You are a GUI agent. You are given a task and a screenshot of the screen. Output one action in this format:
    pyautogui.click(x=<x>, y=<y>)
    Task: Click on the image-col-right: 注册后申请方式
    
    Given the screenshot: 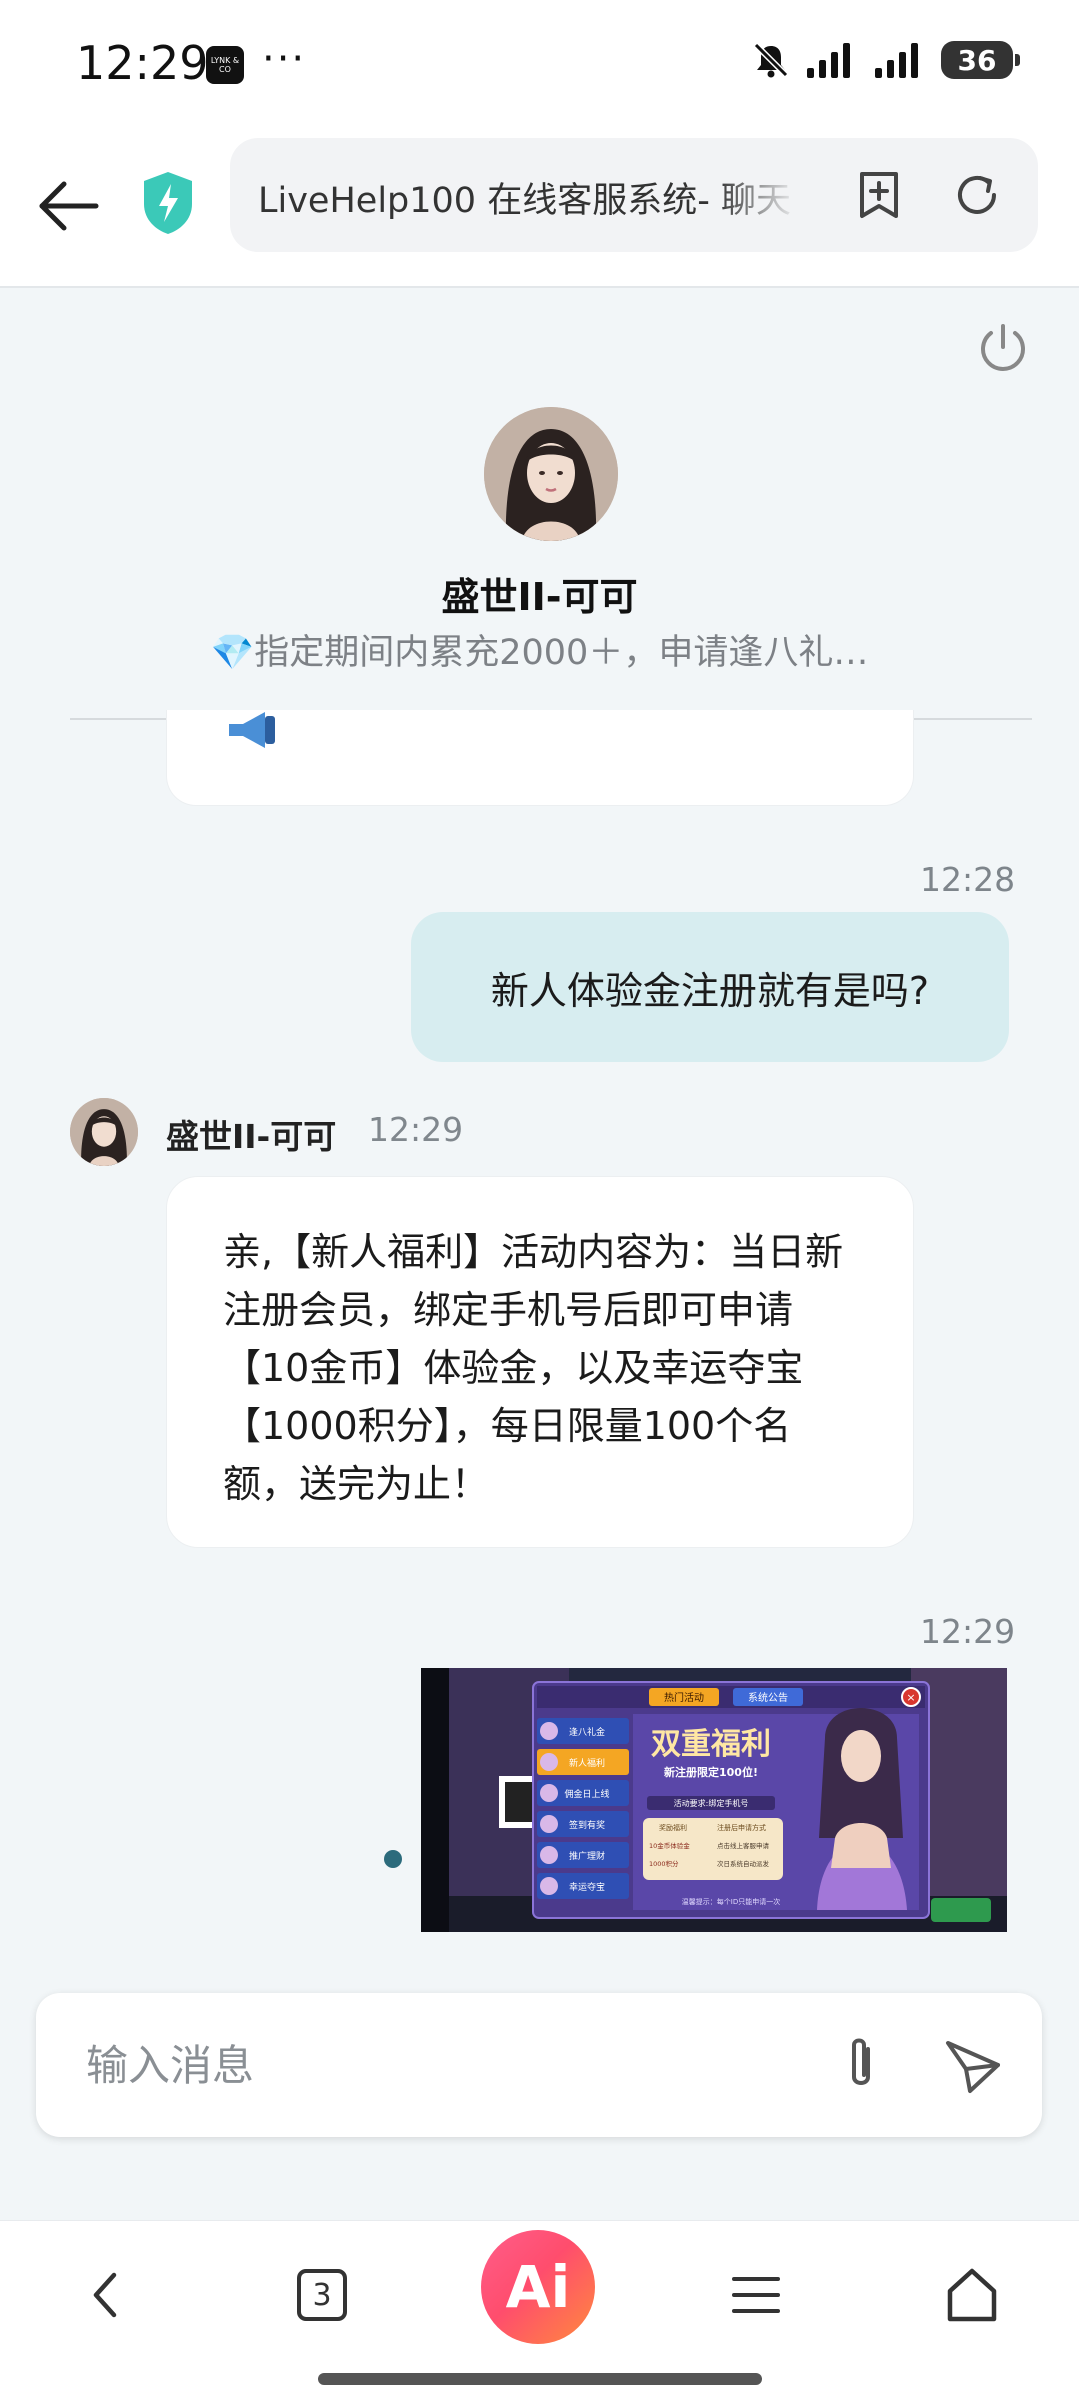 What is the action you would take?
    pyautogui.click(x=741, y=1827)
    